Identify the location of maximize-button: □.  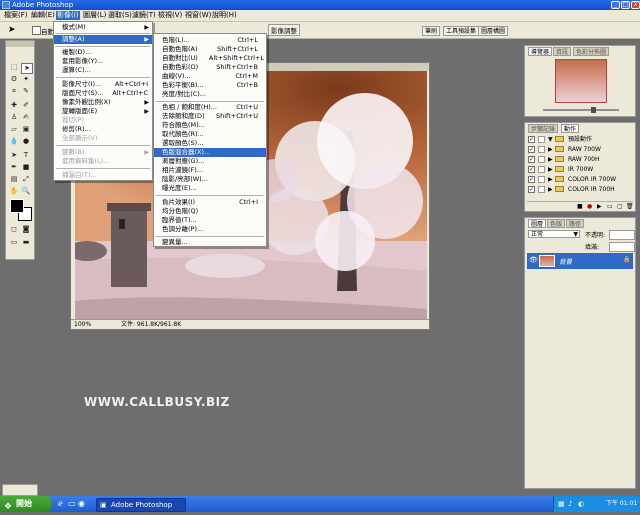
(625, 5).